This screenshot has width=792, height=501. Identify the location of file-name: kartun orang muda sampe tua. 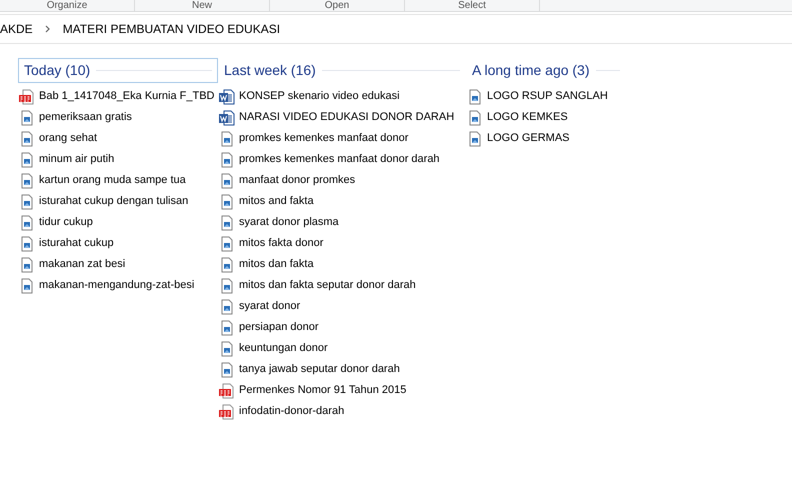
(112, 180).